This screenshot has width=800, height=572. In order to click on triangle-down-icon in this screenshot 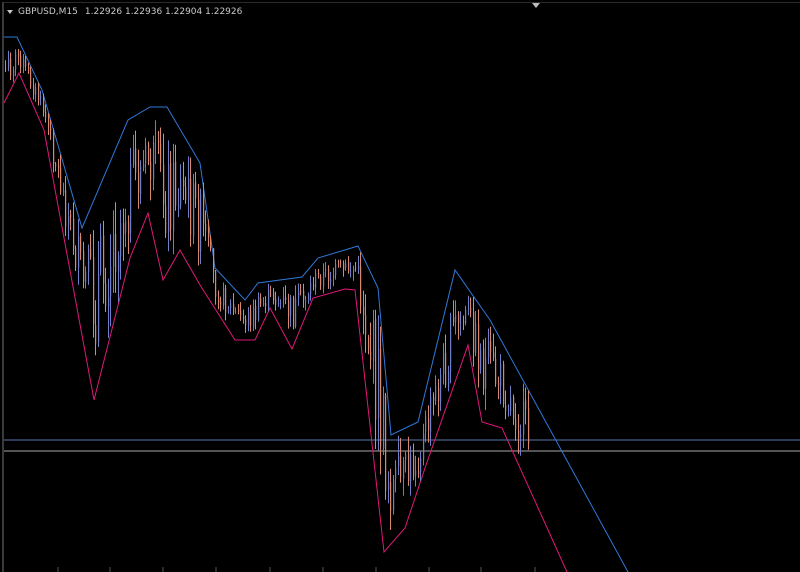, I will do `click(10, 12)`.